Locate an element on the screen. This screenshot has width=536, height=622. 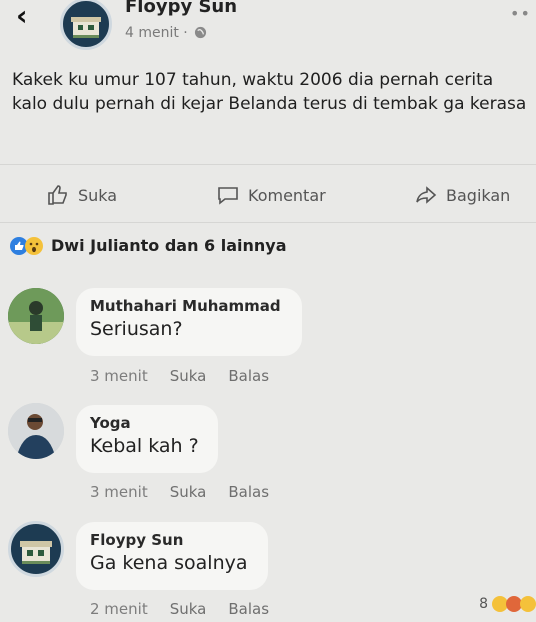
reactions-summary: Dwi Julianto dan 6 lainnya is located at coordinates (148, 245).